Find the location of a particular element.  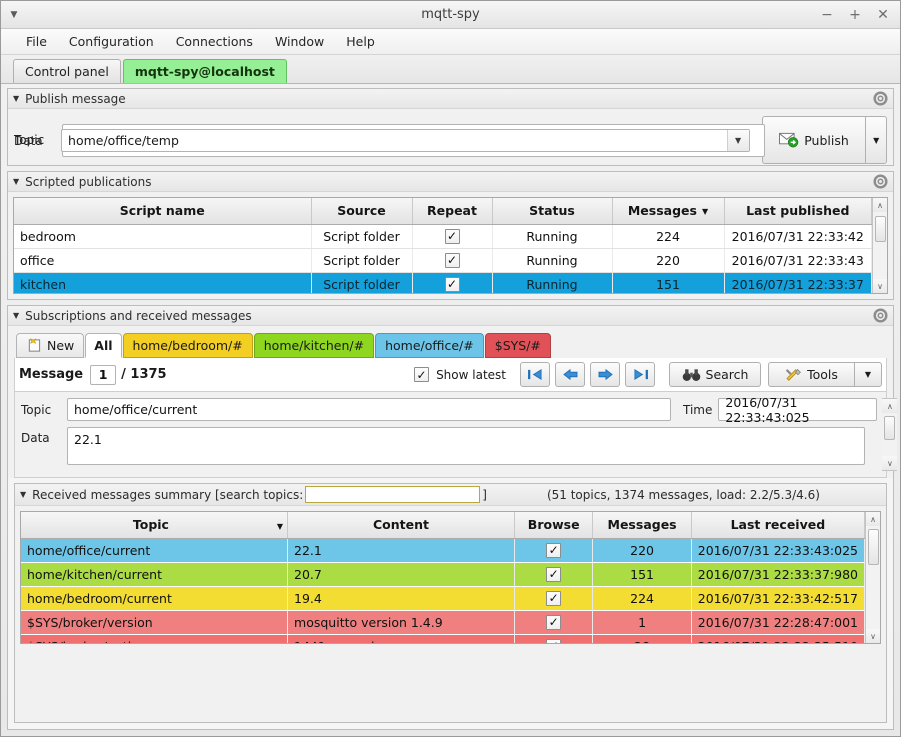

message-time-label: Time is located at coordinates (698, 409).